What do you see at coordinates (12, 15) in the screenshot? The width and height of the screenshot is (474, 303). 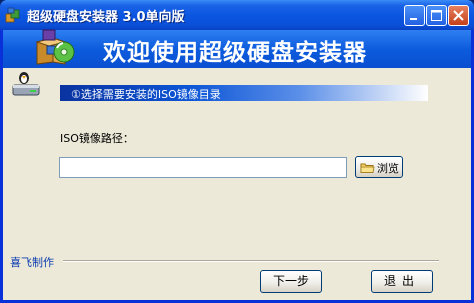 I see `app-boxes-icon` at bounding box center [12, 15].